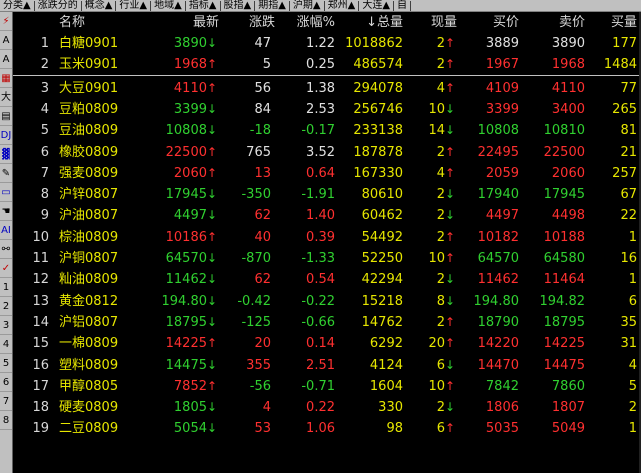 The width and height of the screenshot is (641, 473). What do you see at coordinates (266, 408) in the screenshot?
I see `price-change: 4` at bounding box center [266, 408].